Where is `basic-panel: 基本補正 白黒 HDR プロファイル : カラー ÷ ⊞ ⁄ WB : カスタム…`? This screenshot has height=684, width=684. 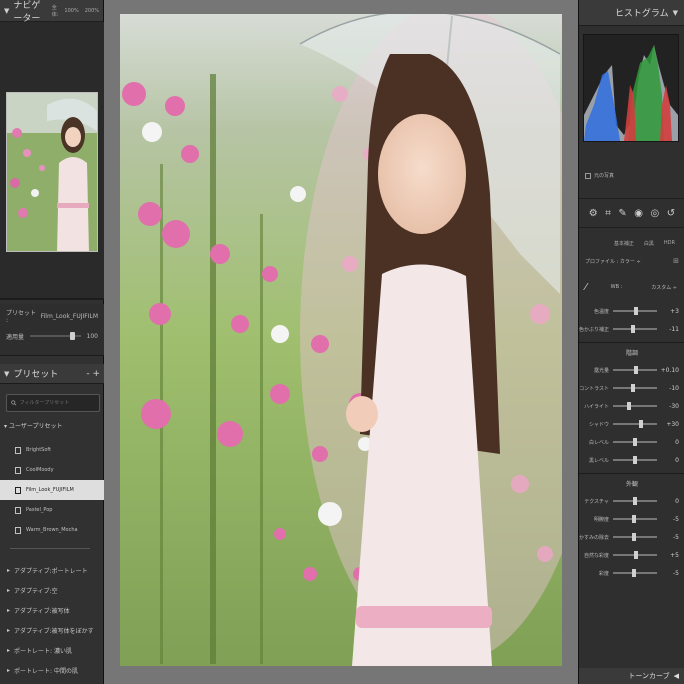 basic-panel: 基本補正 白黒 HDR プロファイル : カラー ÷ ⊞ ⁄ WB : カスタム… is located at coordinates (631, 409).